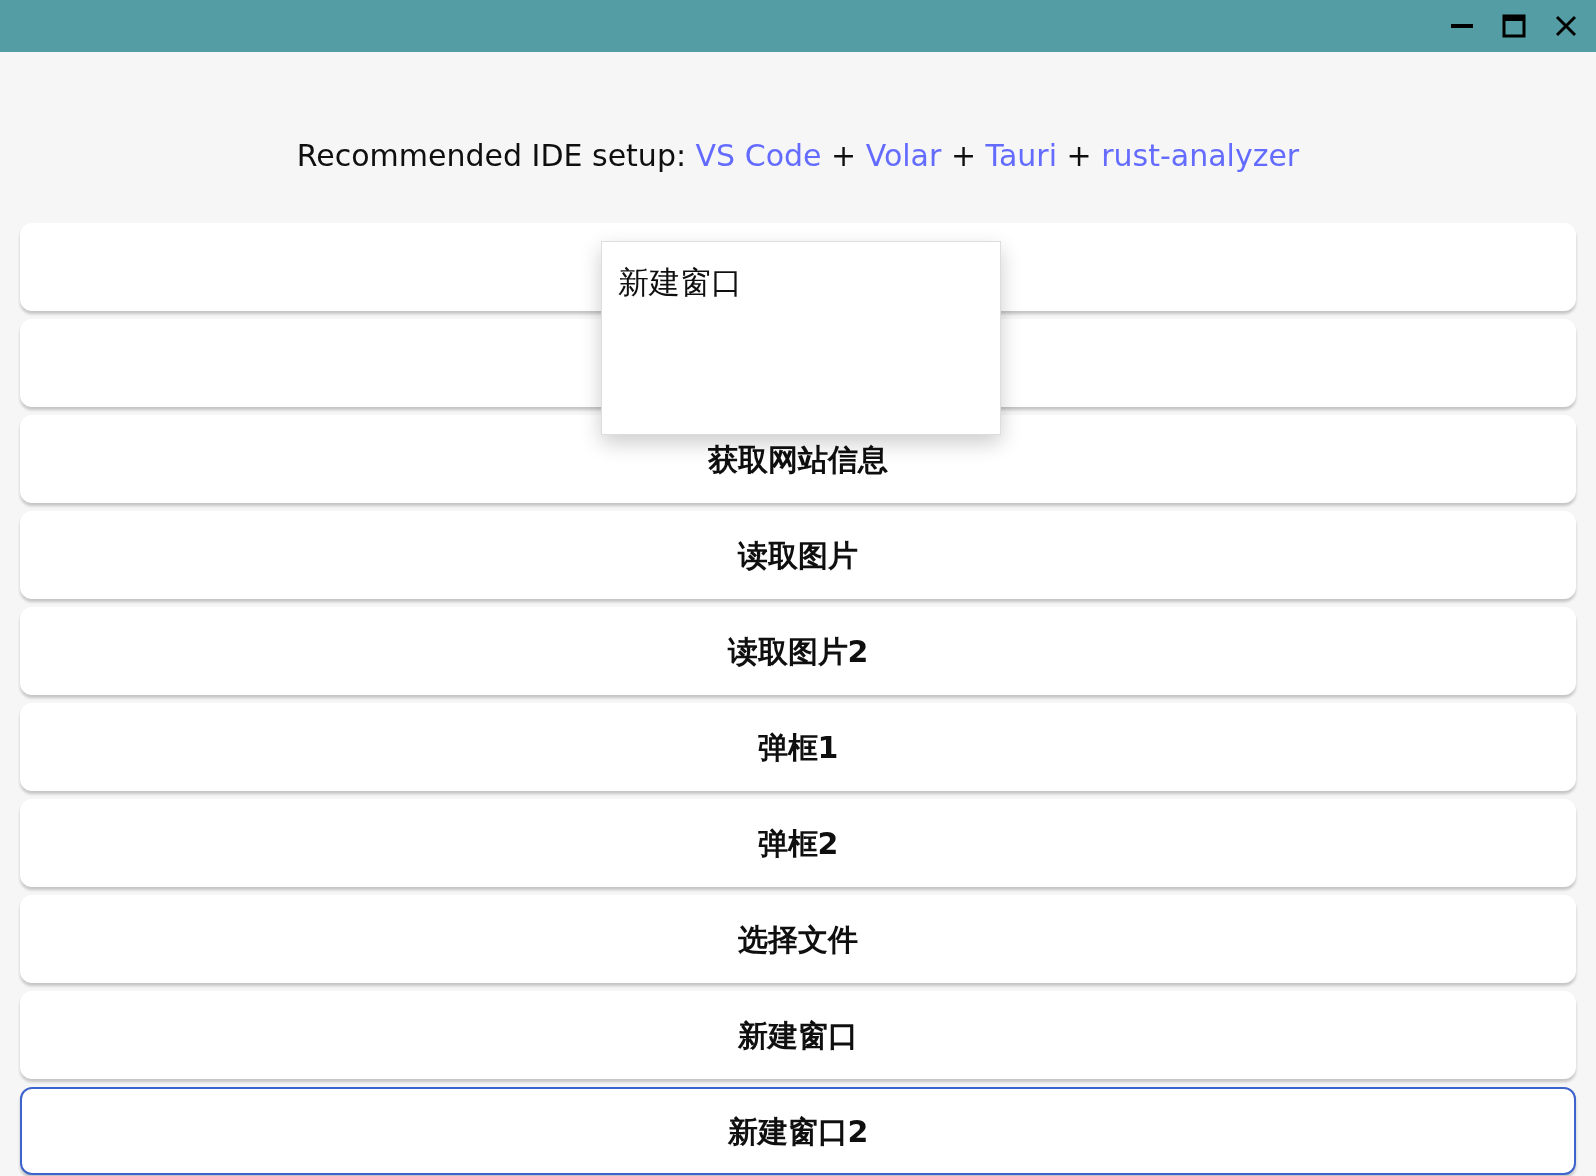  Describe the element at coordinates (680, 283) in the screenshot. I see `popup-title: 新建窗口` at that location.